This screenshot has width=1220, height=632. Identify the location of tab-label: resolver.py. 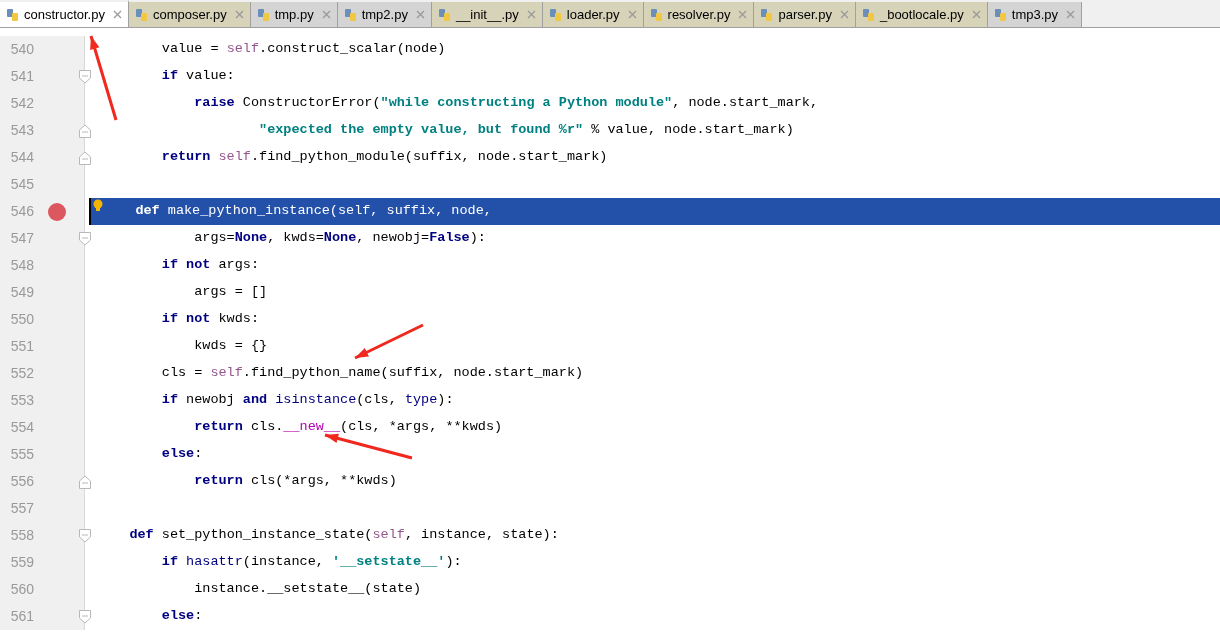
(699, 14).